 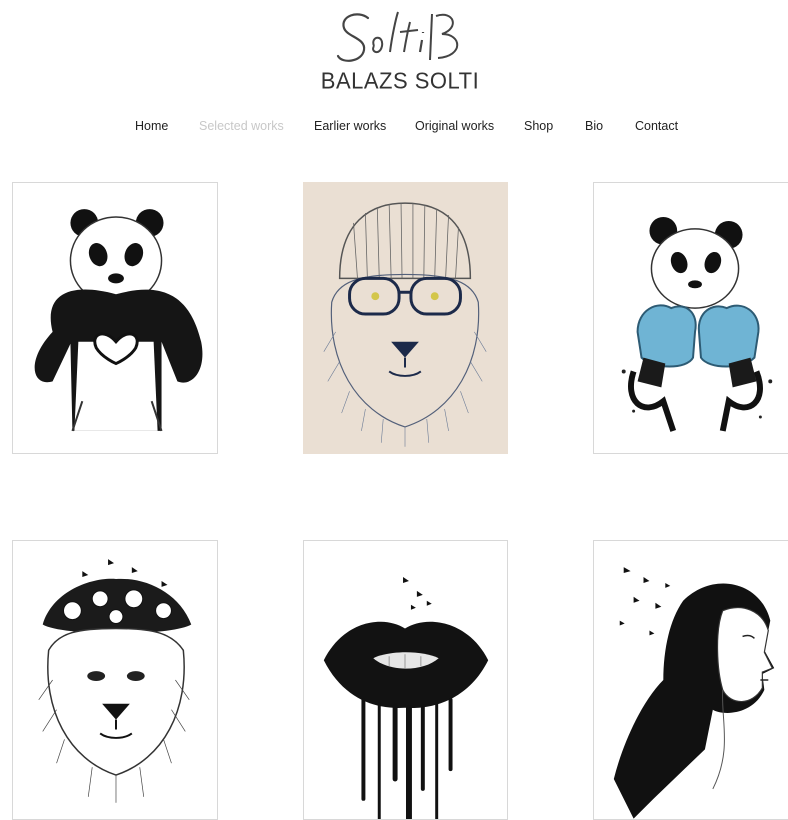 I want to click on nav-original-works: Original works, so click(x=454, y=126).